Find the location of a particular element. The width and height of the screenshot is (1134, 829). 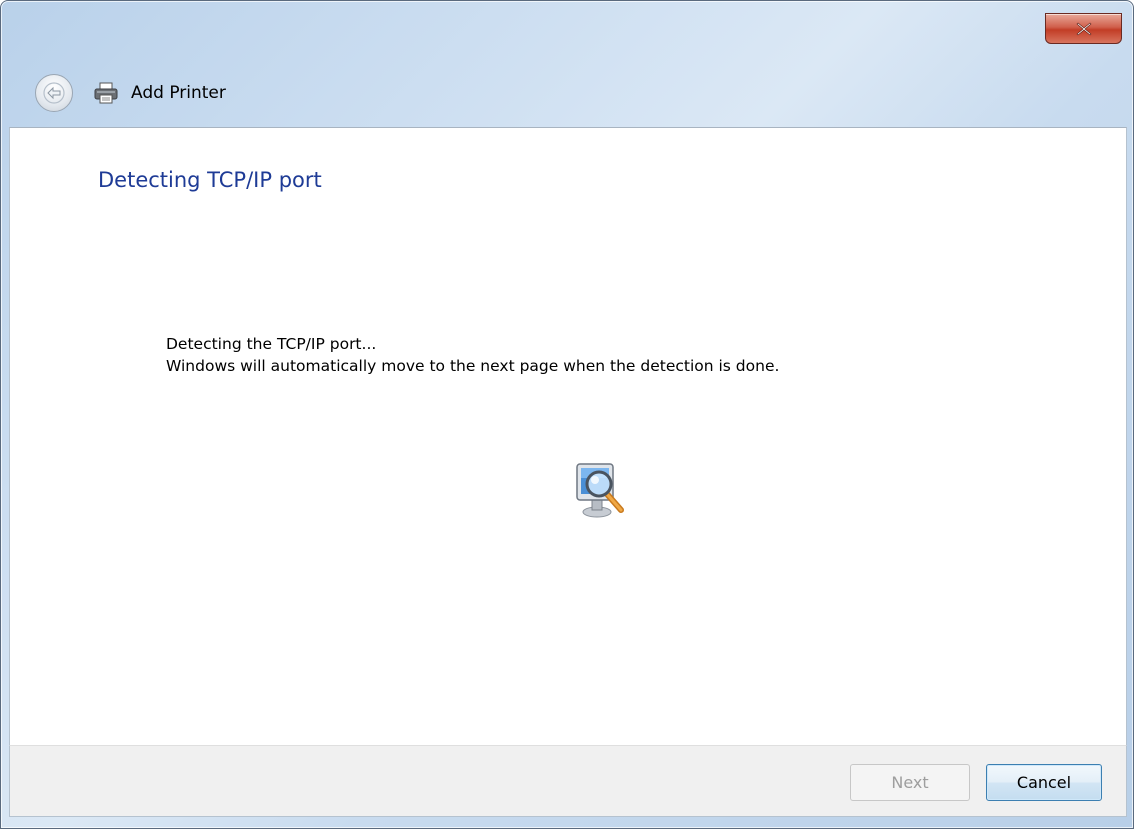

cancel-button: Cancel is located at coordinates (1044, 782).